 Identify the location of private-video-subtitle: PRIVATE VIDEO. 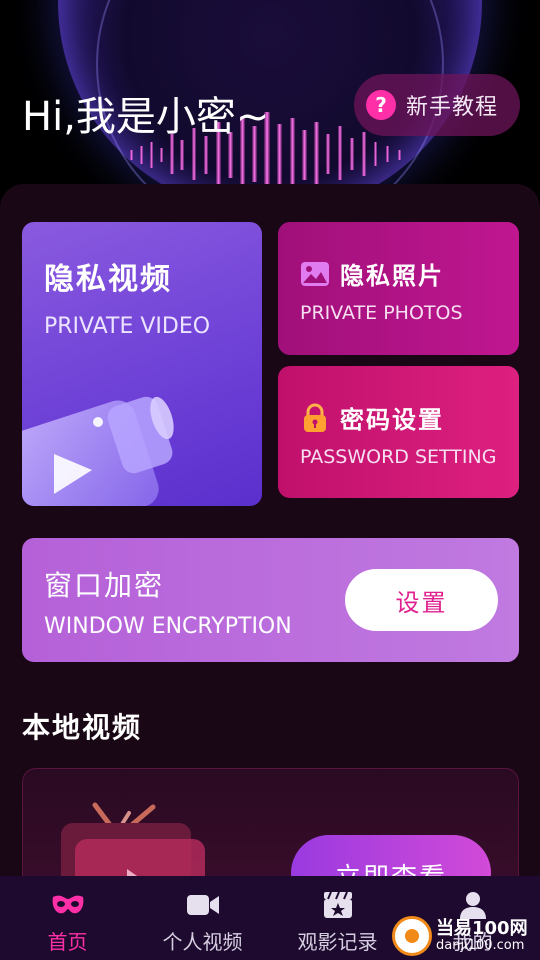
(127, 326).